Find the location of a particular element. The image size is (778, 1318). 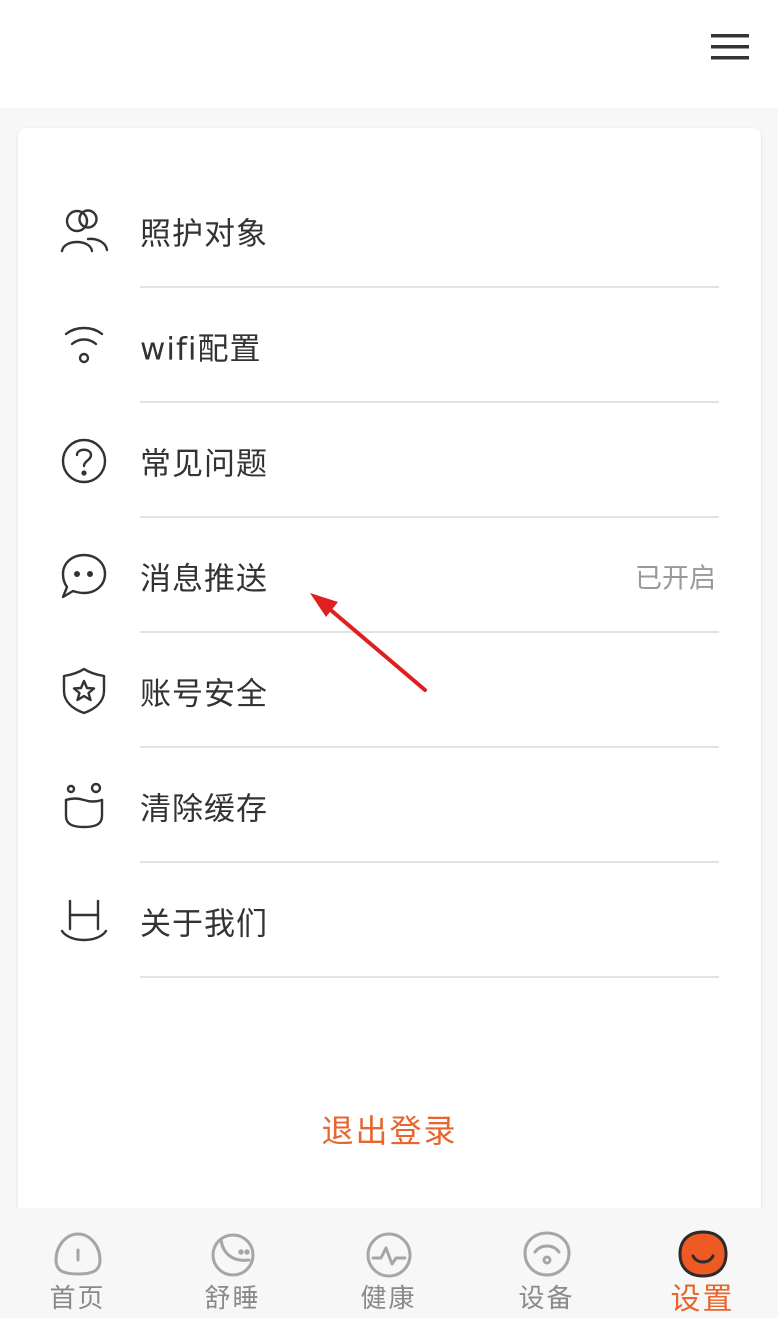

hamburger-menu-button is located at coordinates (730, 48).